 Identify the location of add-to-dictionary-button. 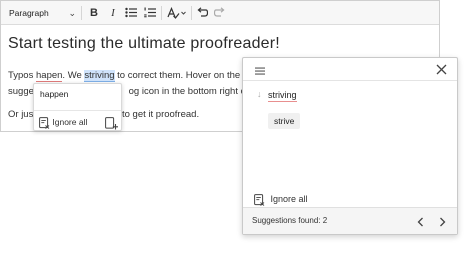
(112, 122).